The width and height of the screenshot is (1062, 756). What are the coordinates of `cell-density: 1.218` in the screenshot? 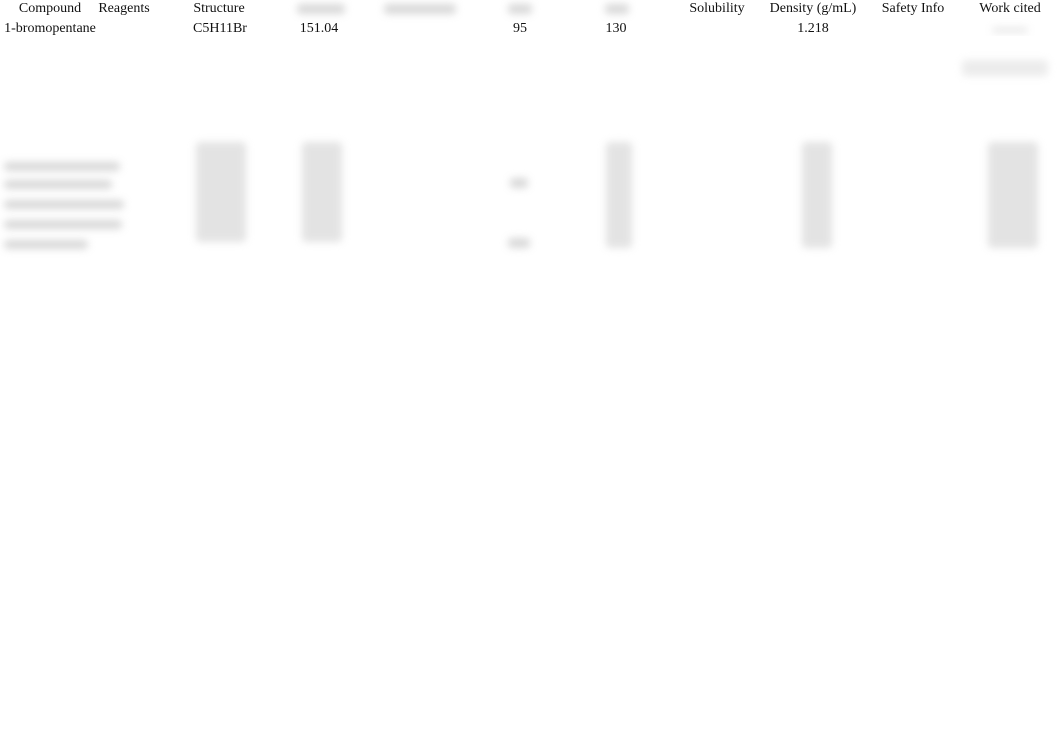 It's located at (813, 28).